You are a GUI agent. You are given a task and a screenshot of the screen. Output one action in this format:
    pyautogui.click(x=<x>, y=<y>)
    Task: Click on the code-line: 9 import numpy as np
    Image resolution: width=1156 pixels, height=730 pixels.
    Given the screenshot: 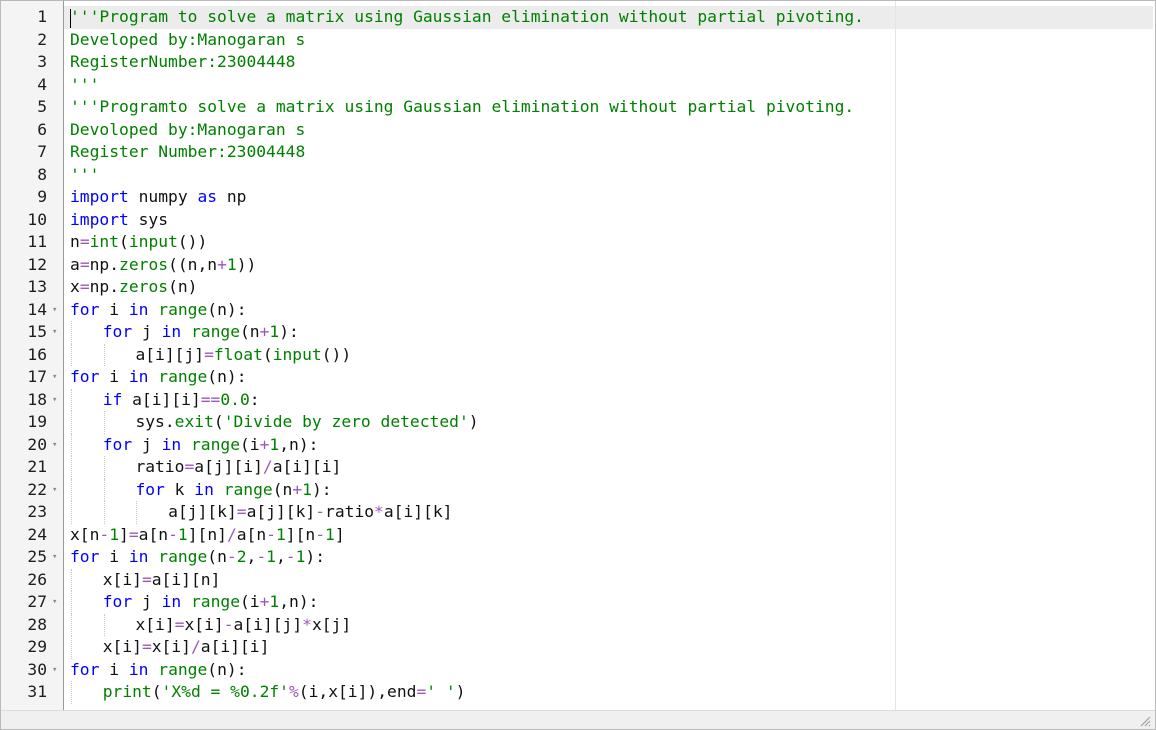 What is the action you would take?
    pyautogui.click(x=576, y=197)
    